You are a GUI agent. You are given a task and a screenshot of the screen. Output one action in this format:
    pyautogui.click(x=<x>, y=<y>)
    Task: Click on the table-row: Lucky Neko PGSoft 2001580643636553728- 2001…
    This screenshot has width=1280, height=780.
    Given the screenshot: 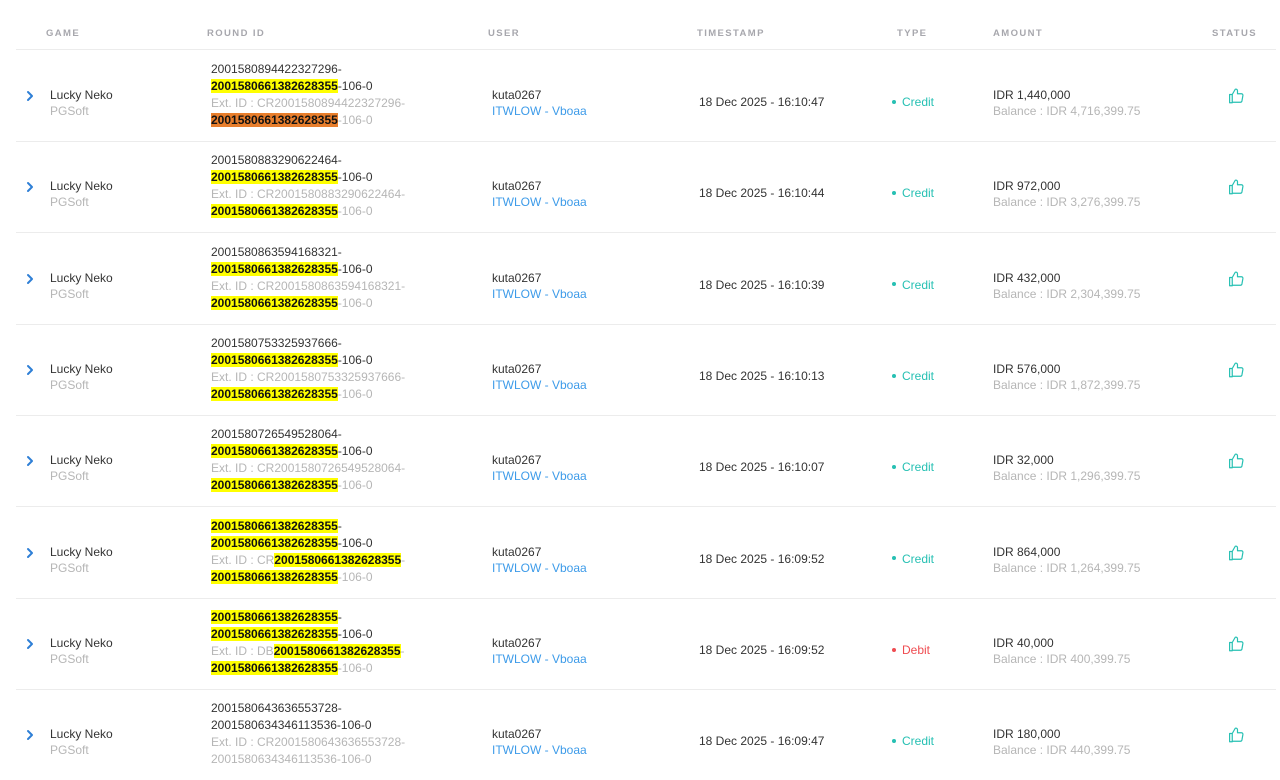 What is the action you would take?
    pyautogui.click(x=646, y=734)
    